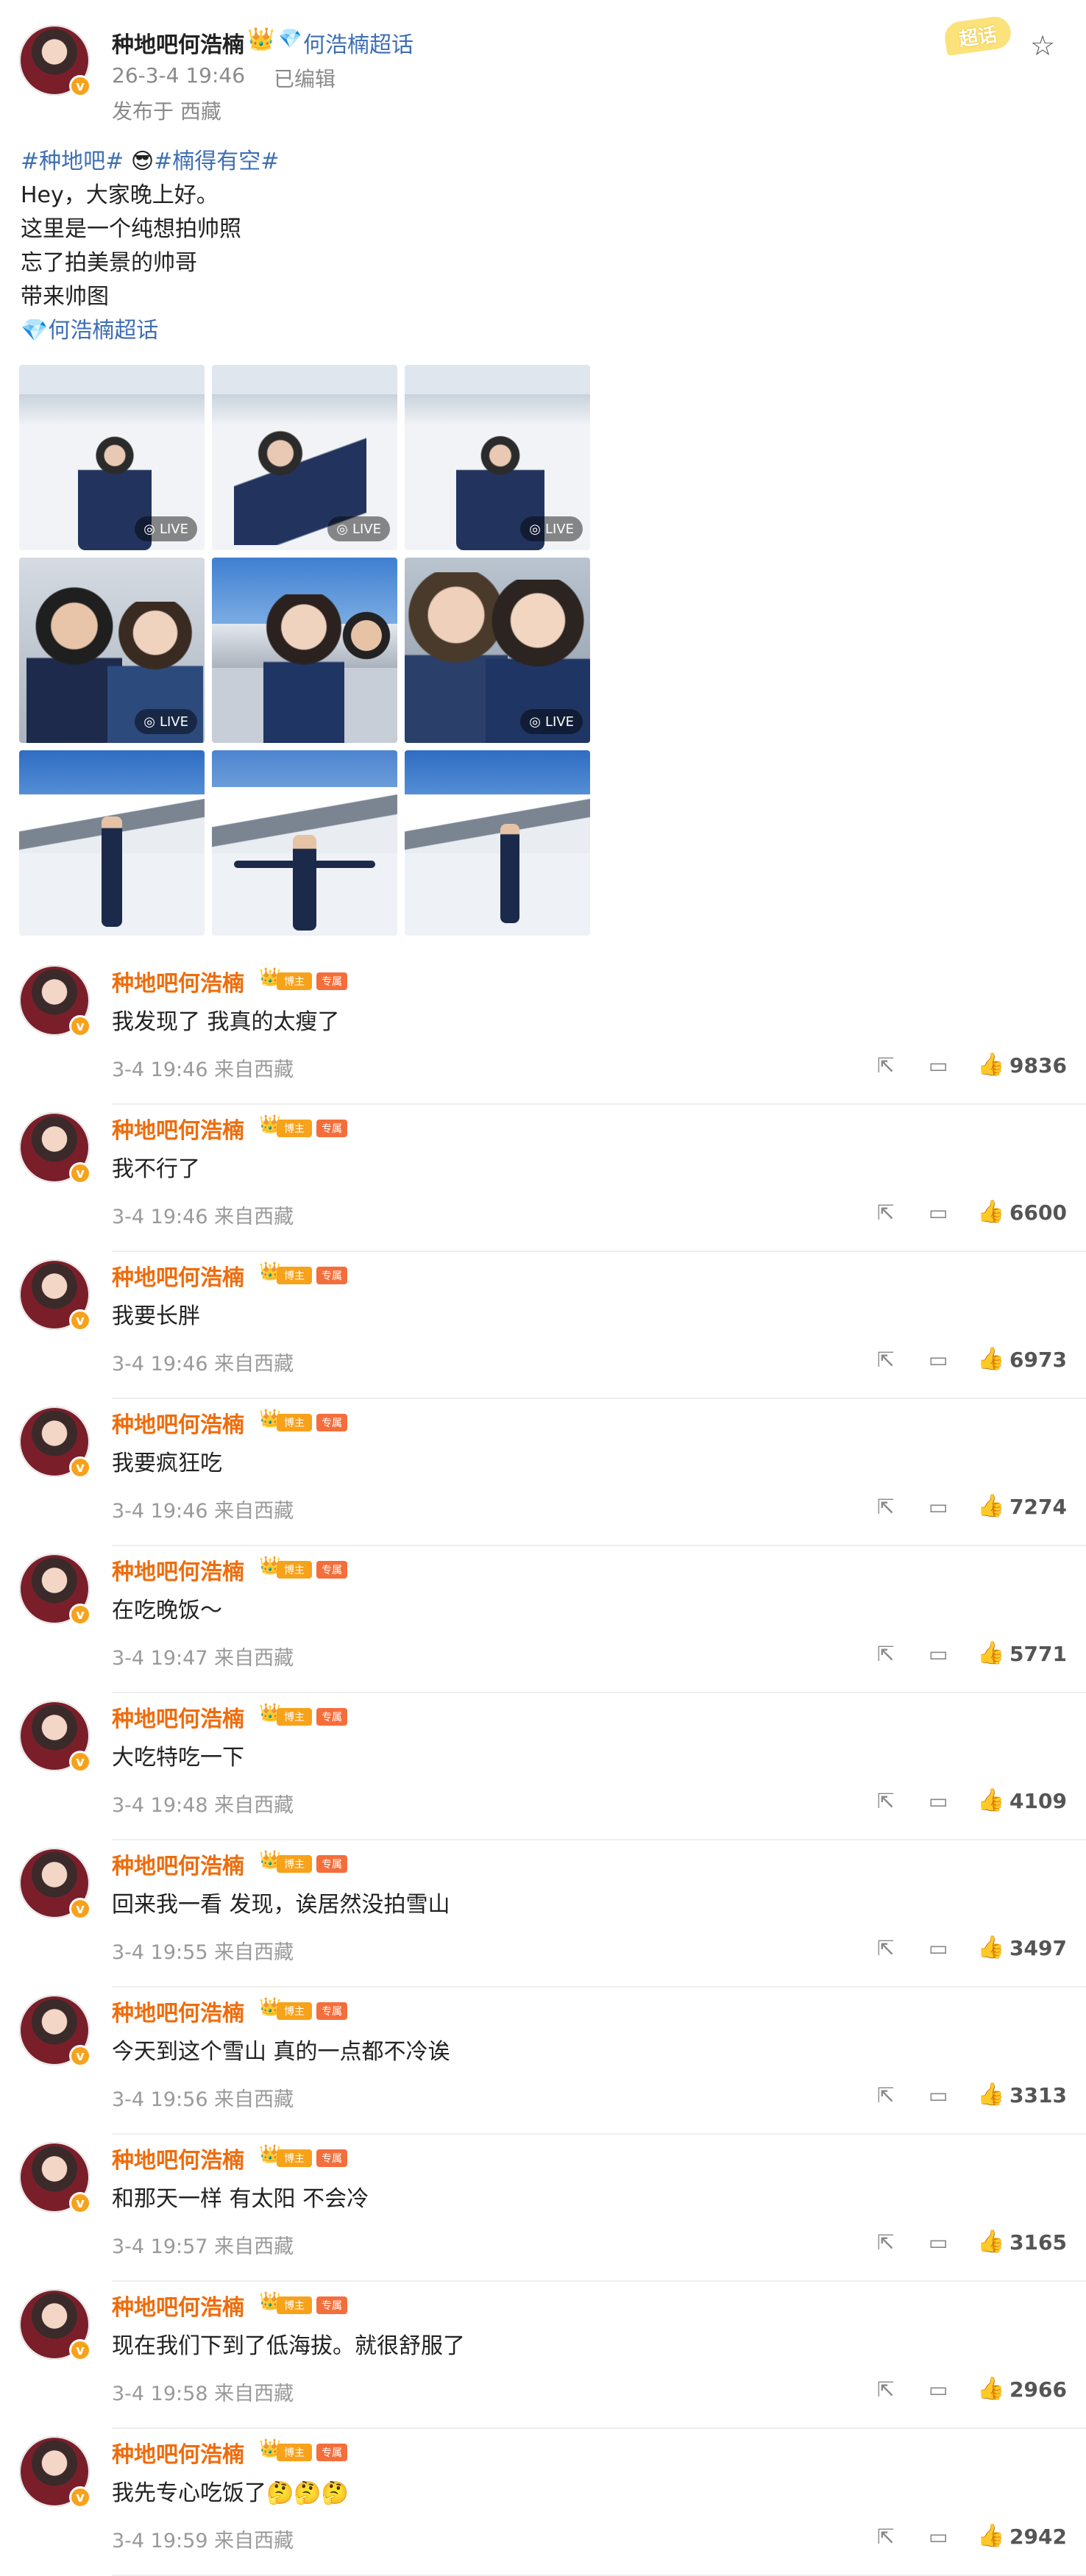  What do you see at coordinates (72, 161) in the screenshot?
I see `hashtag-link: #种地吧#` at bounding box center [72, 161].